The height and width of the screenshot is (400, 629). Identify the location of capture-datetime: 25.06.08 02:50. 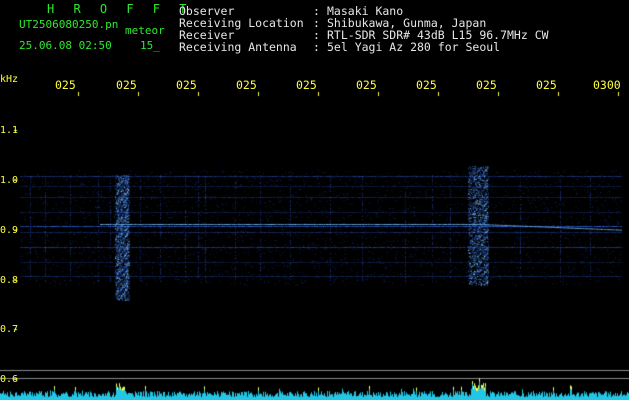
(65, 45).